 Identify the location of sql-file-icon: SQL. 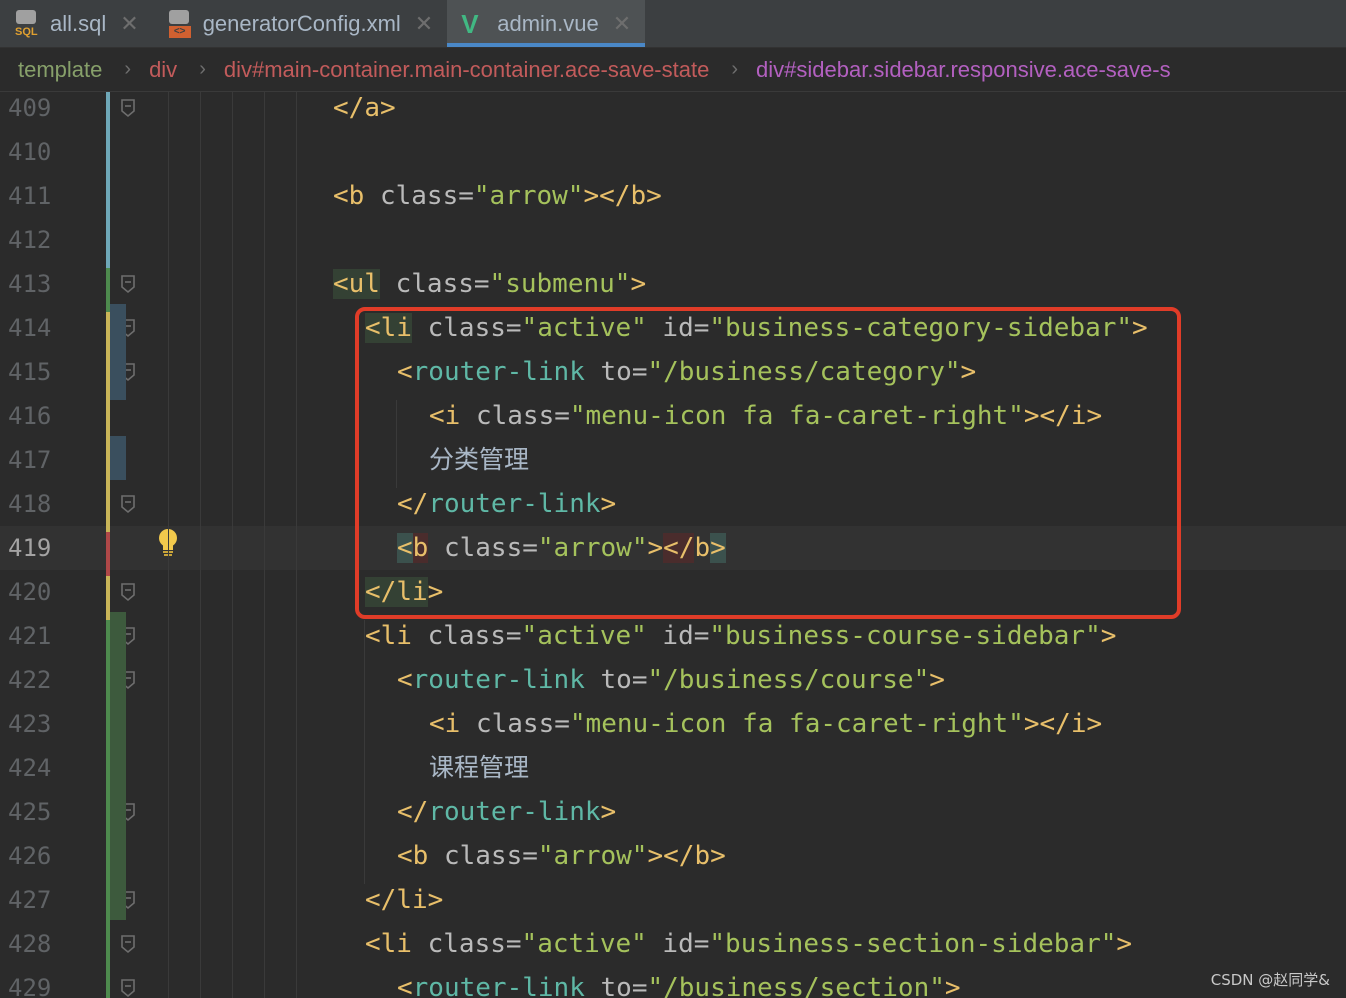
(28, 23).